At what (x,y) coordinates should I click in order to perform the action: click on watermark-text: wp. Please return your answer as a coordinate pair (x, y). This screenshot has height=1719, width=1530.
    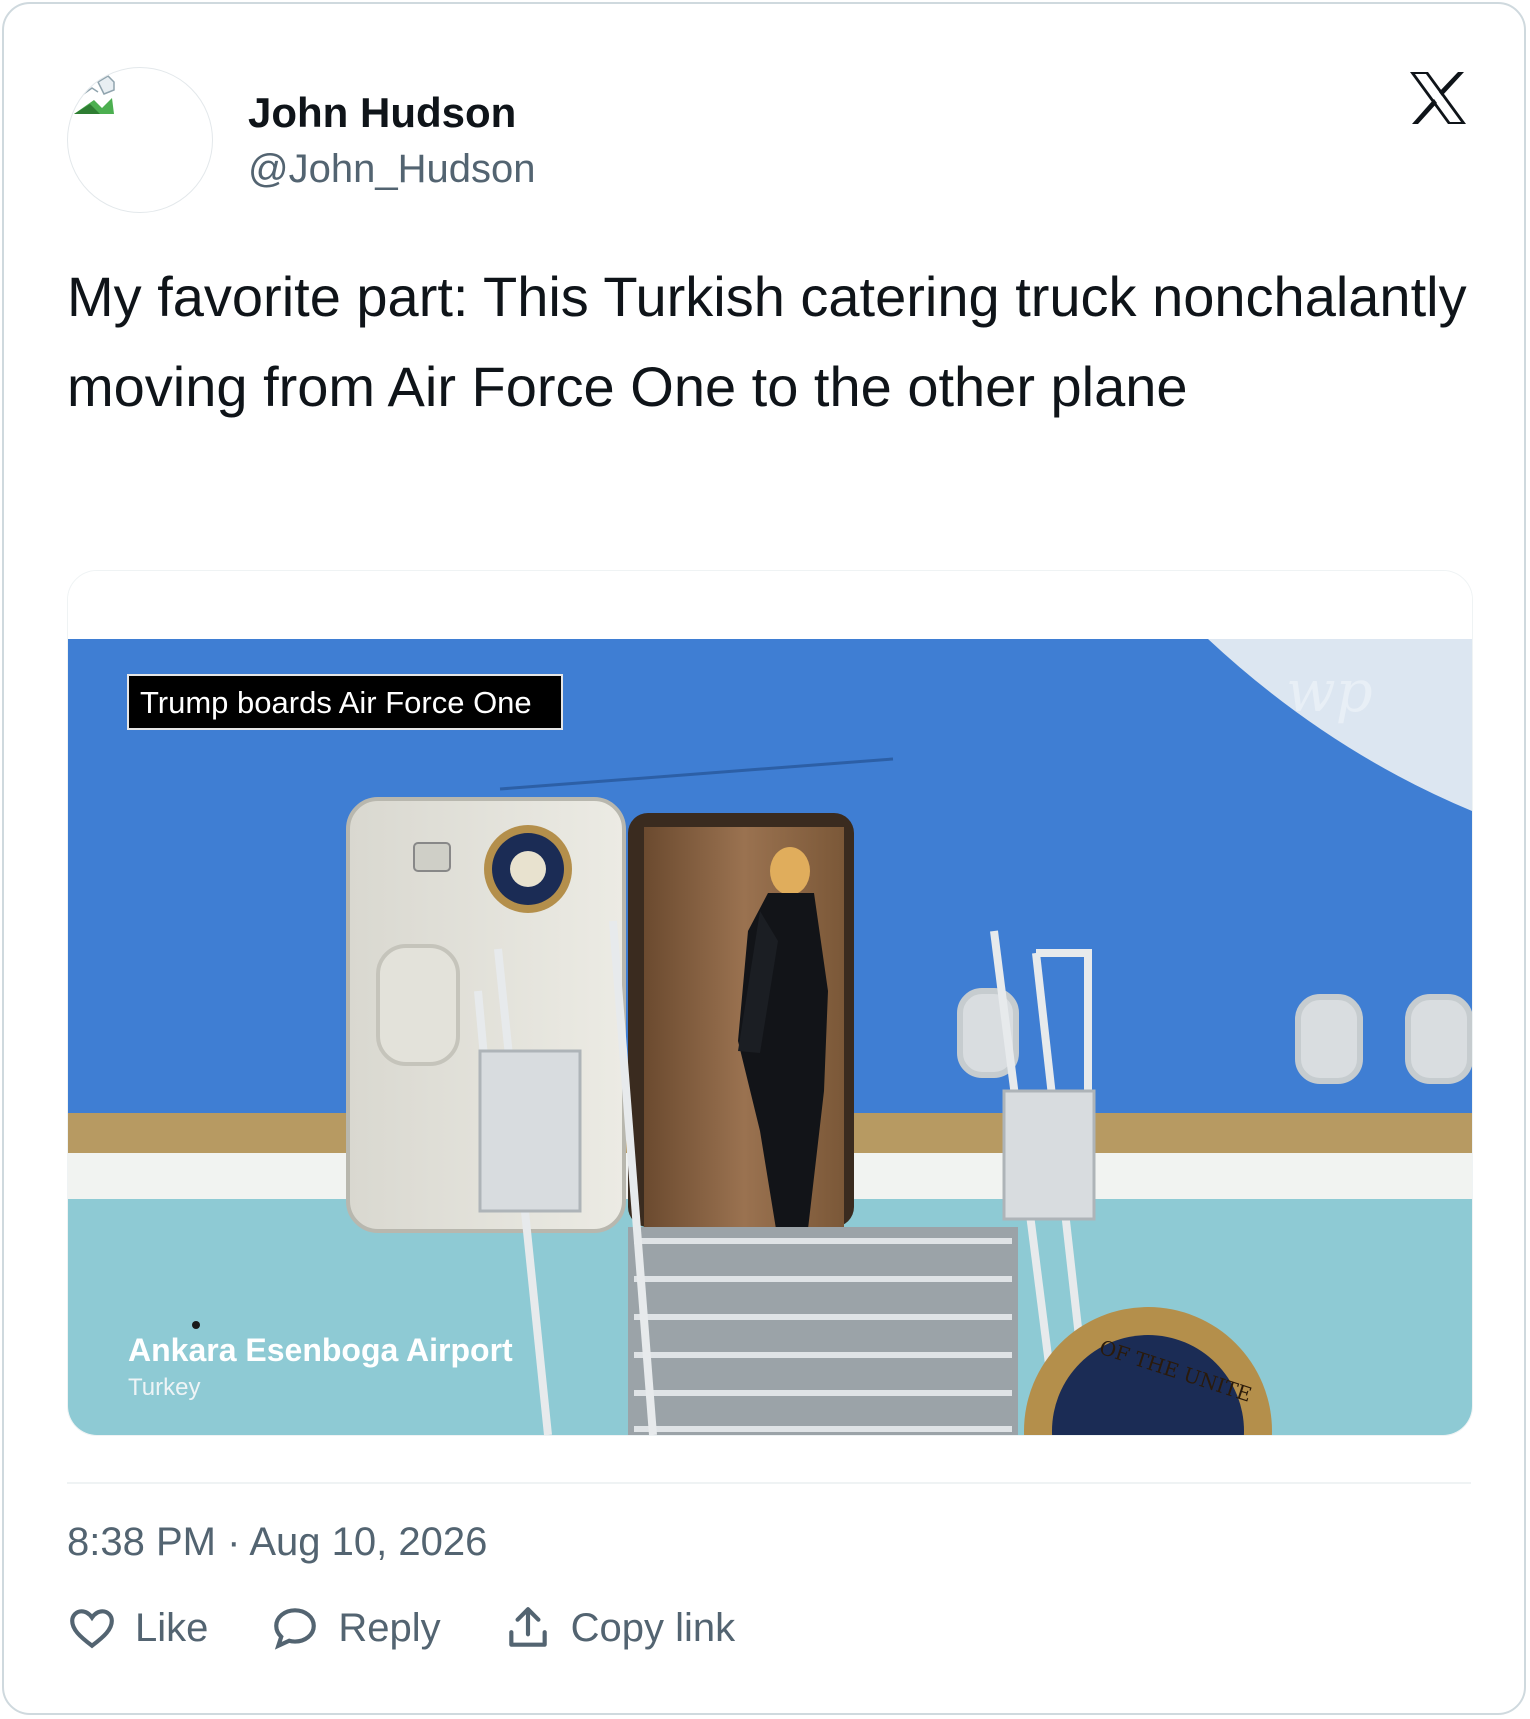
    Looking at the image, I should click on (1329, 691).